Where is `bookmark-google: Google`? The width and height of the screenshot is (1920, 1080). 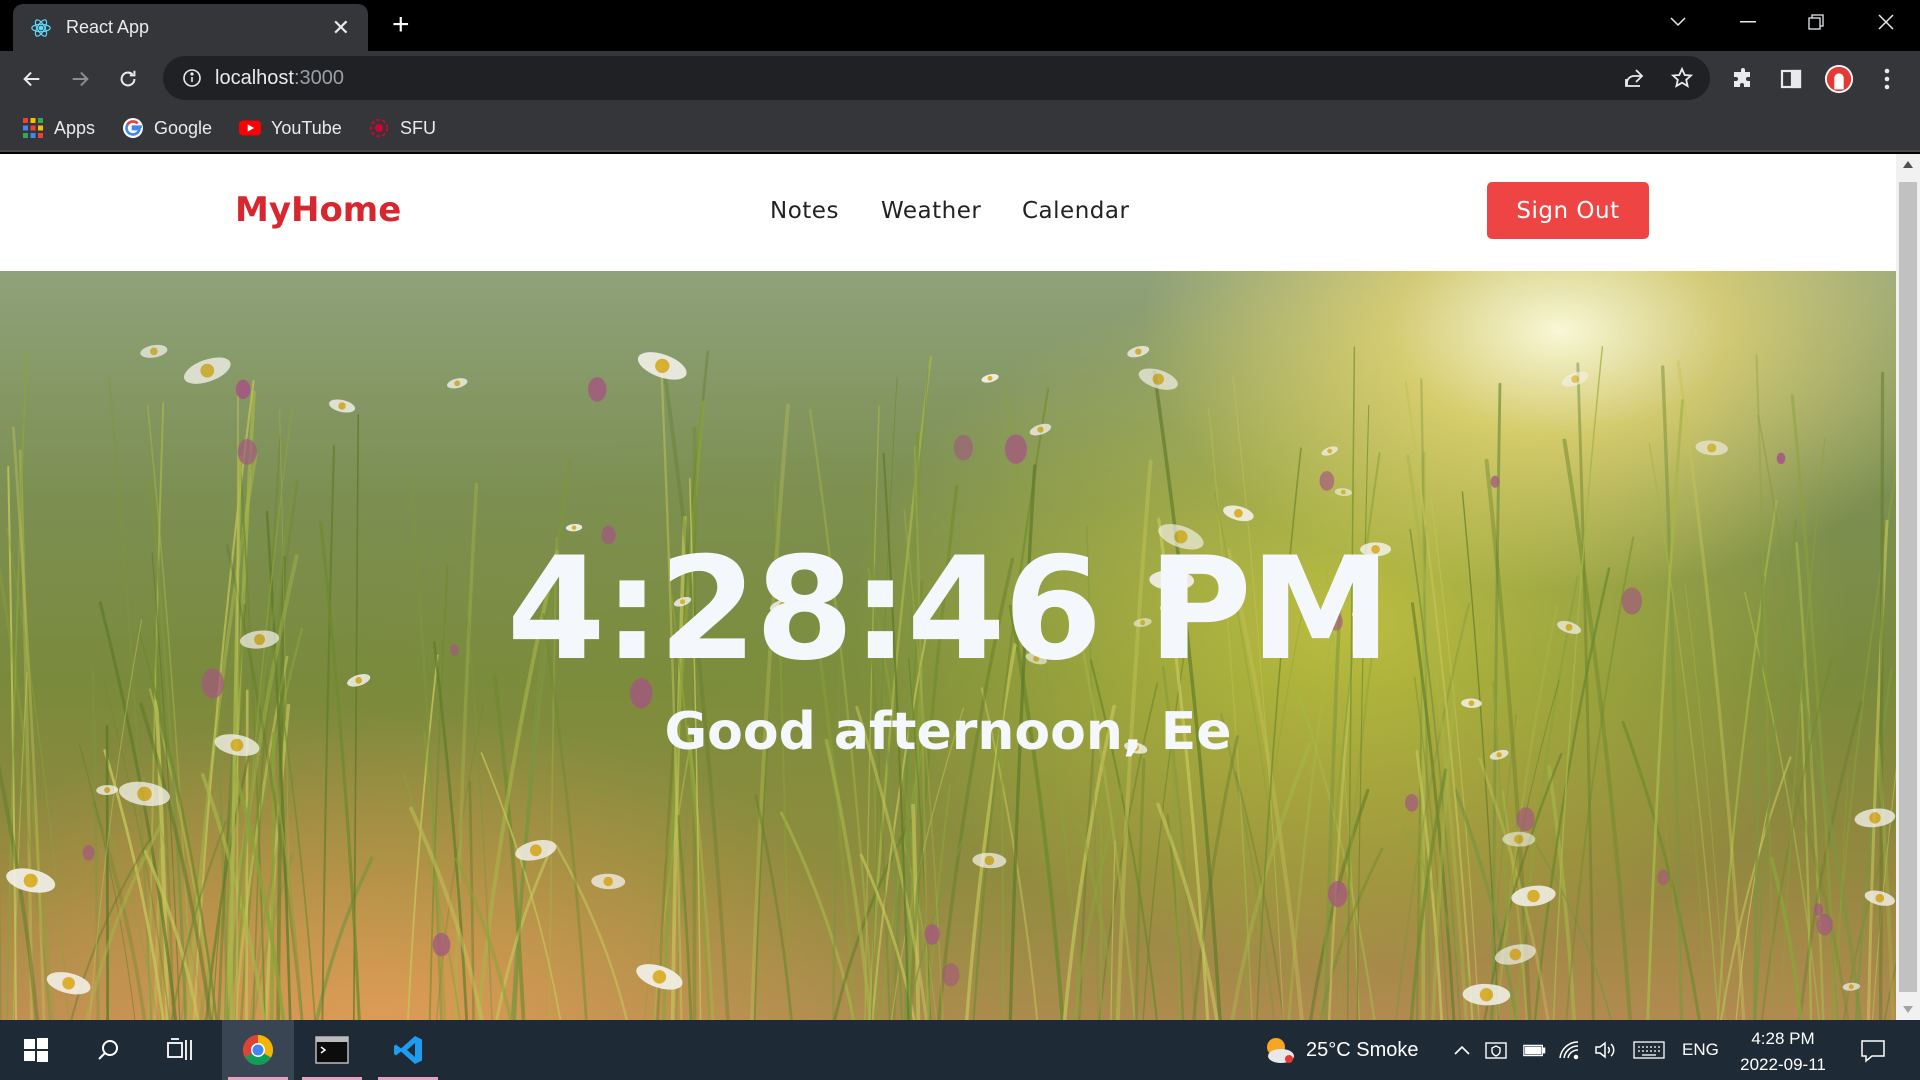
bookmark-google: Google is located at coordinates (167, 128).